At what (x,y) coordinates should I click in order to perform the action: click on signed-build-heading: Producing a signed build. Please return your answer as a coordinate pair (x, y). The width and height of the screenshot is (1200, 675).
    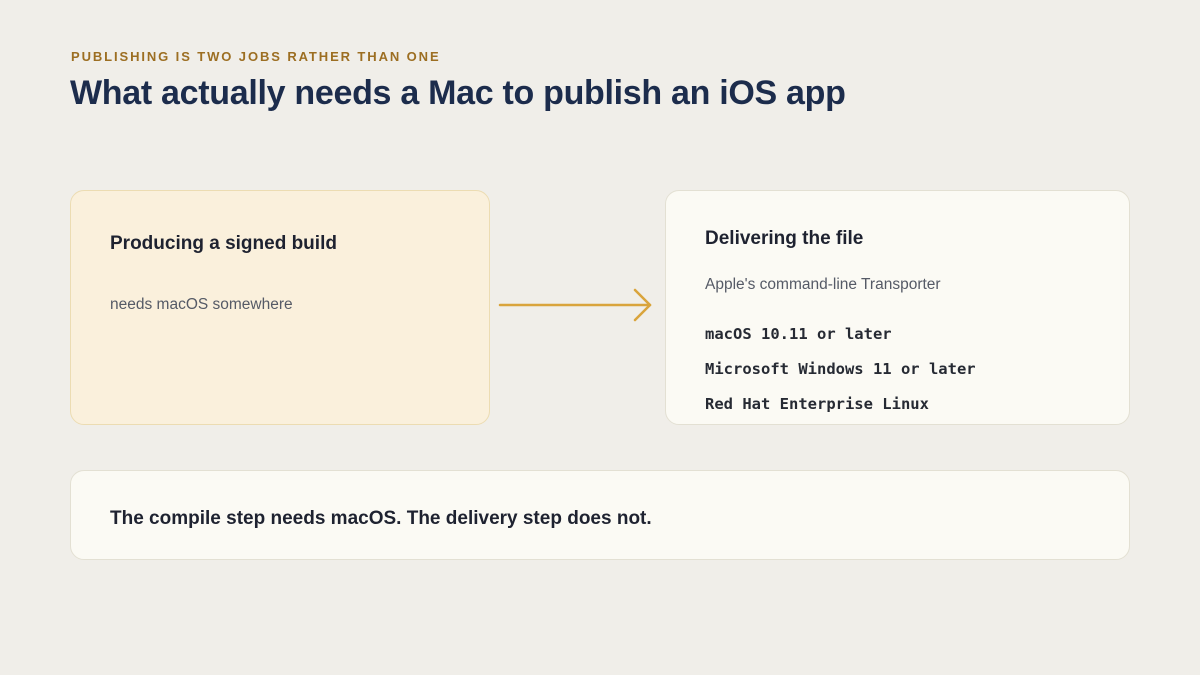
    Looking at the image, I should click on (223, 243).